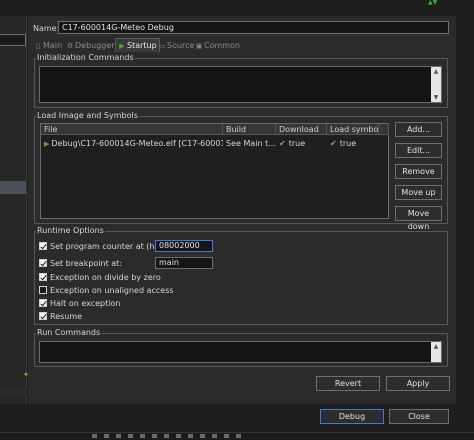  Describe the element at coordinates (69, 332) in the screenshot. I see `run-commands-legend: Run Commands` at that location.